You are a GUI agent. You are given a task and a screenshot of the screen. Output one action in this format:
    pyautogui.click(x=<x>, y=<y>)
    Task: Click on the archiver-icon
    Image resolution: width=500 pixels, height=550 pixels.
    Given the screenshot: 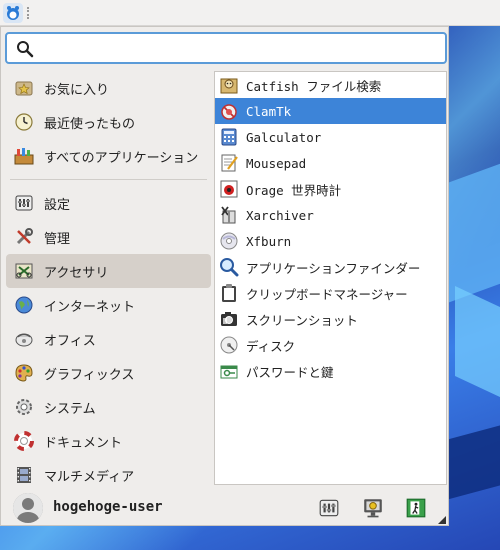 What is the action you would take?
    pyautogui.click(x=229, y=215)
    